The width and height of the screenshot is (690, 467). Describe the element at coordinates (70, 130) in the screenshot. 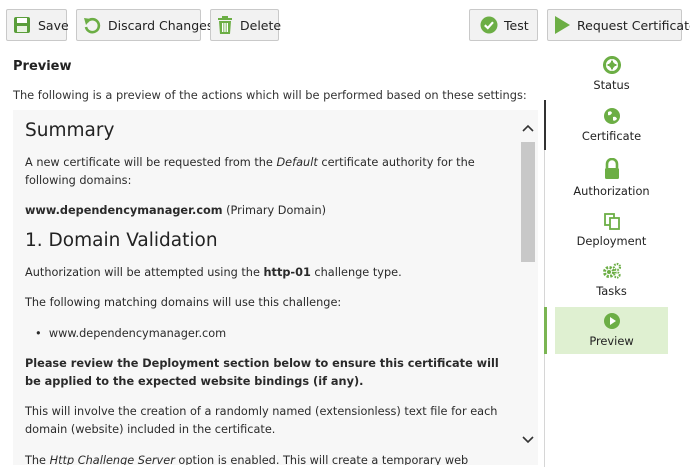

I see `summary-heading: Summary` at that location.